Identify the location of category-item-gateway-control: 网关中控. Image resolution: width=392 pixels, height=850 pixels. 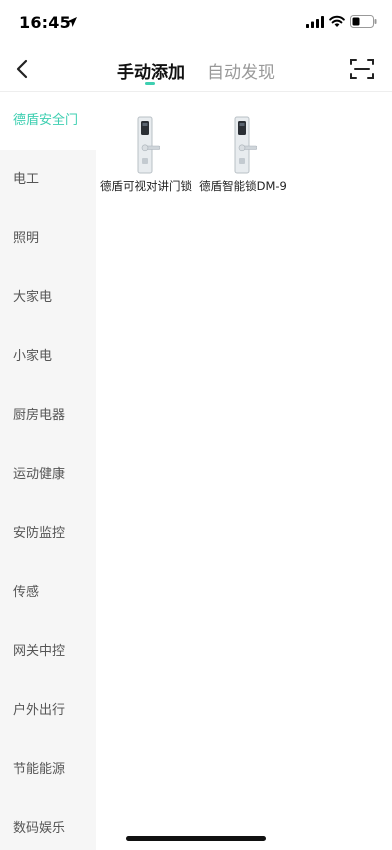
(48, 652).